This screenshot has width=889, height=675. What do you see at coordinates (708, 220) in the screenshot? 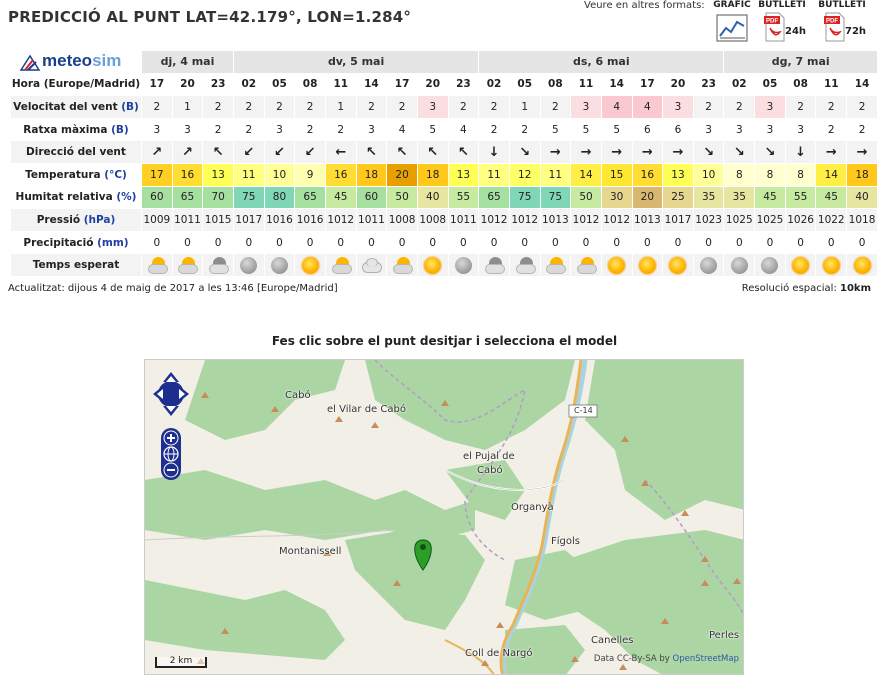
I see `pressure-cell: 1023` at bounding box center [708, 220].